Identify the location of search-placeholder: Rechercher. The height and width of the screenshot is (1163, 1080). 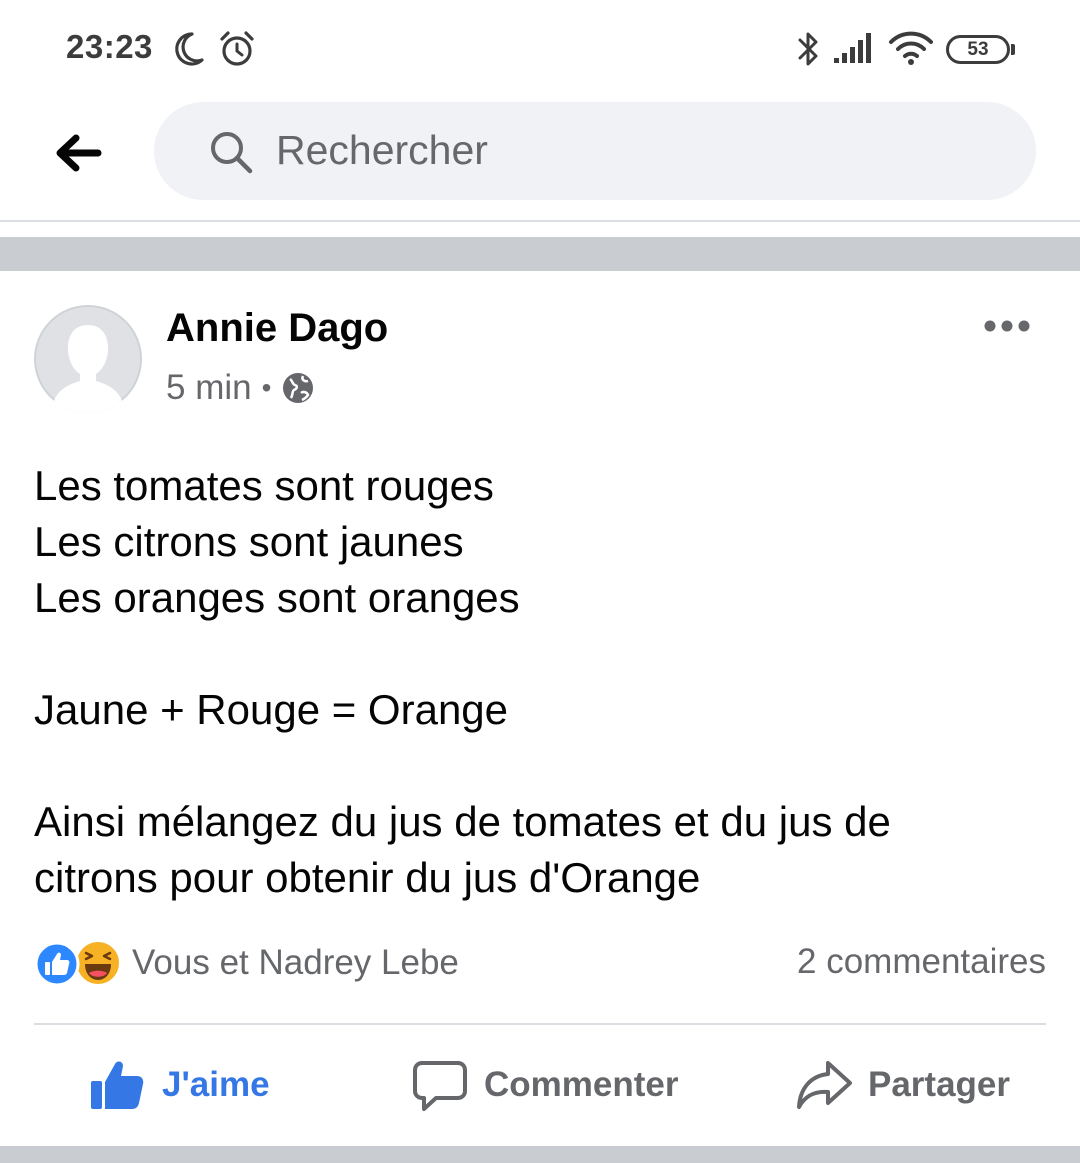
(382, 150).